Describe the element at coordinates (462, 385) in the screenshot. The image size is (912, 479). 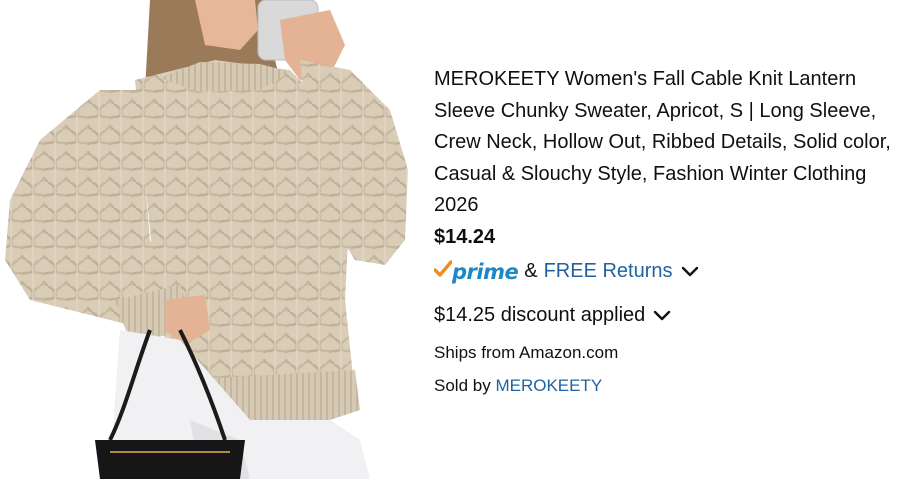
I see `sold-by-prefix: Sold by` at that location.